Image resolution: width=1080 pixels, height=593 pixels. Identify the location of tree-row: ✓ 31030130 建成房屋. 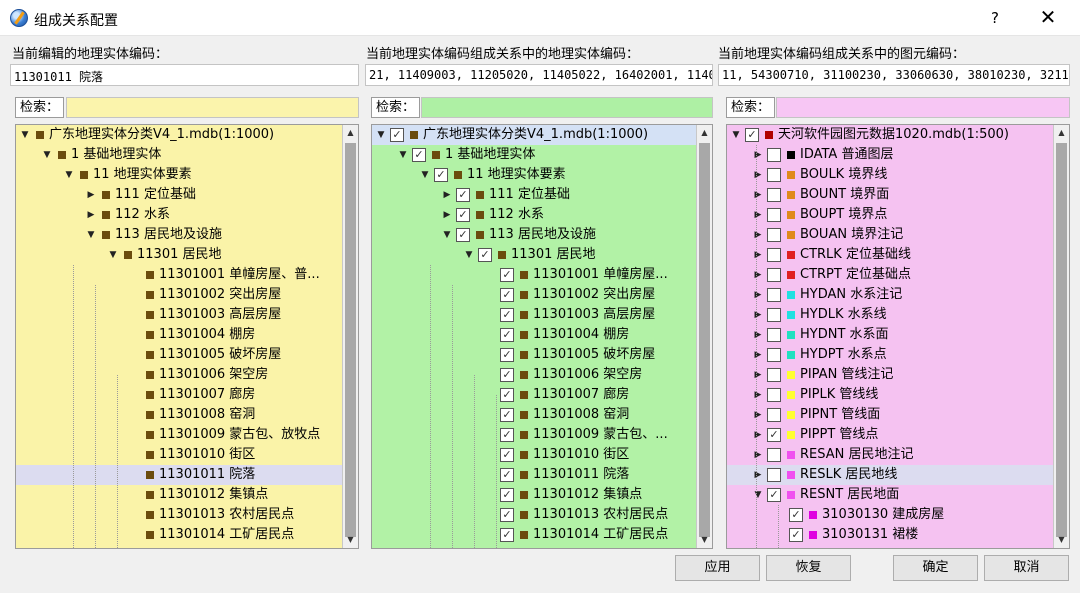
(890, 515).